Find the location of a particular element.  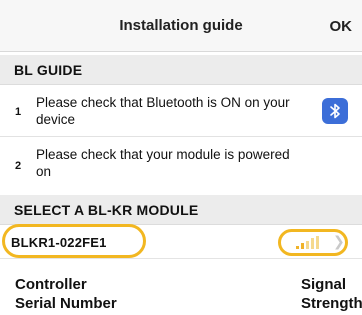

signal-strength-caption: Signal Strength is located at coordinates (331, 294).